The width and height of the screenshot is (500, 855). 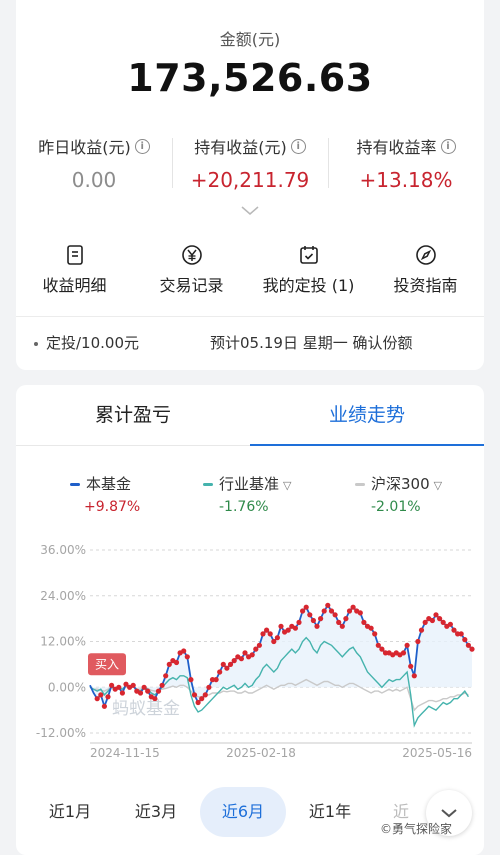 What do you see at coordinates (425, 270) in the screenshot?
I see `action-investment-guide: 投资指南` at bounding box center [425, 270].